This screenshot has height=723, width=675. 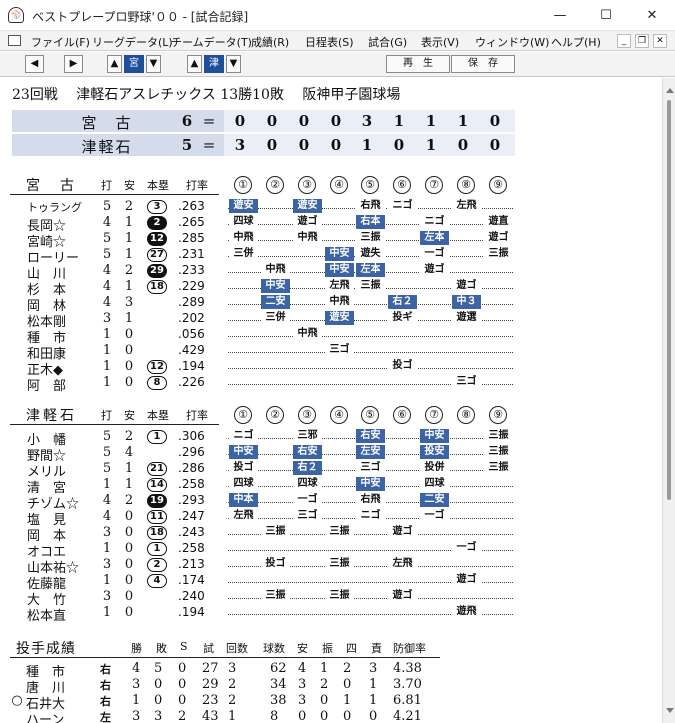 I want to click on section-underline, so click(x=114, y=424).